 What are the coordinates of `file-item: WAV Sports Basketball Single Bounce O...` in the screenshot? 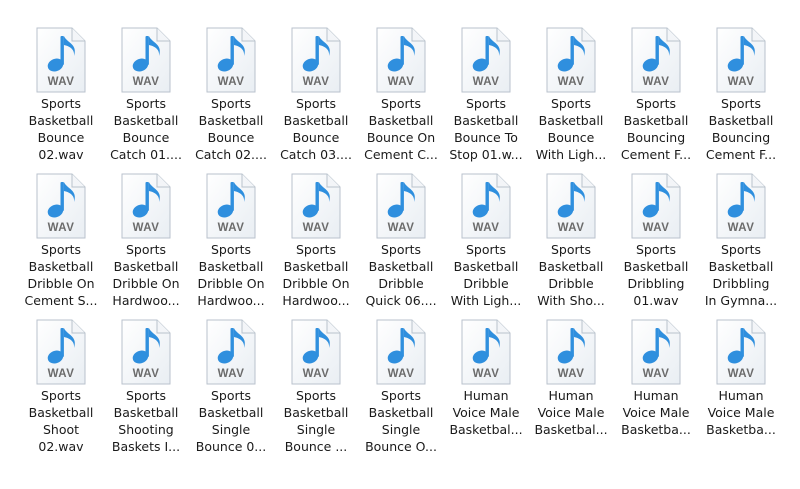 It's located at (401, 390).